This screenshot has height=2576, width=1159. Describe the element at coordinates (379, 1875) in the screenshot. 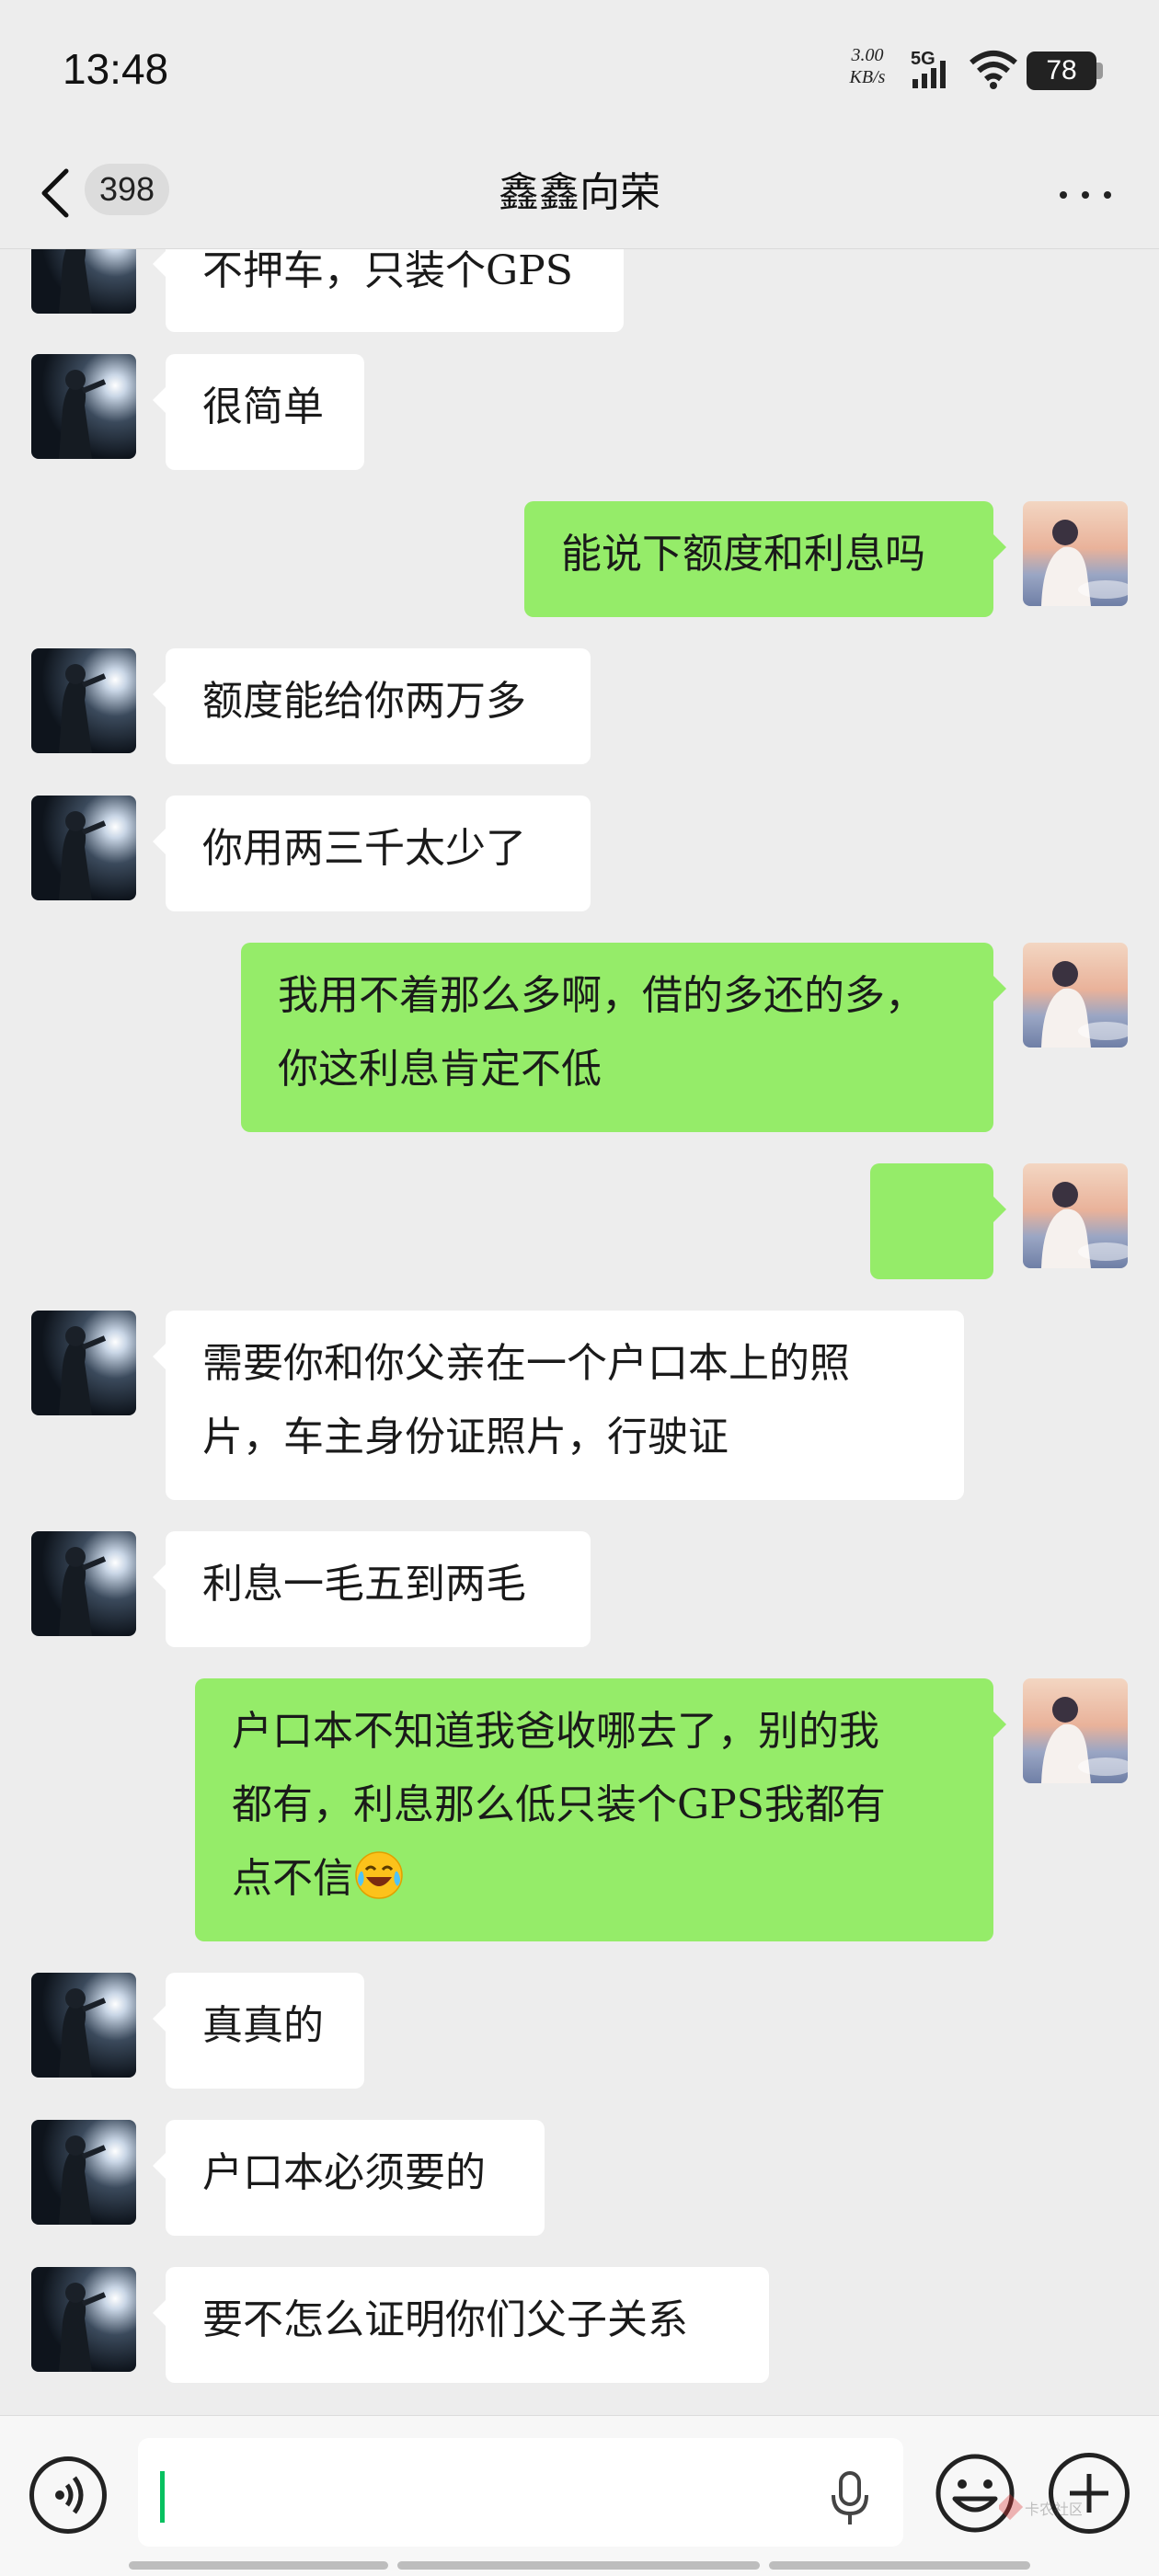

I see `laughing-crying-emoji-icon` at that location.